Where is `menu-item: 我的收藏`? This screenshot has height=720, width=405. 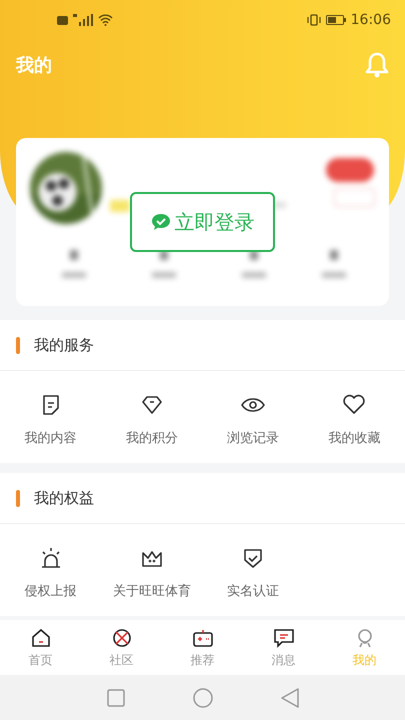 menu-item: 我的收藏 is located at coordinates (354, 420).